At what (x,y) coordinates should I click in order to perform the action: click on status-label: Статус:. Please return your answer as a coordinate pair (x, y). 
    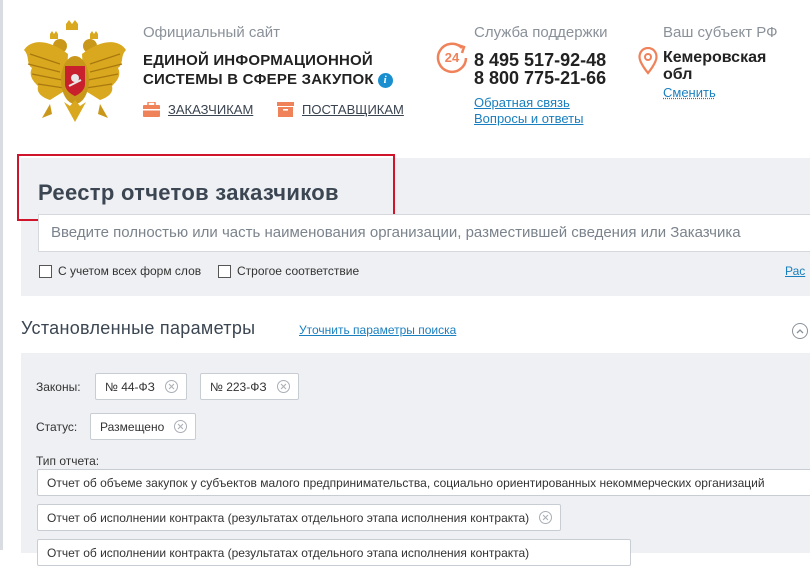
    Looking at the image, I should click on (57, 427).